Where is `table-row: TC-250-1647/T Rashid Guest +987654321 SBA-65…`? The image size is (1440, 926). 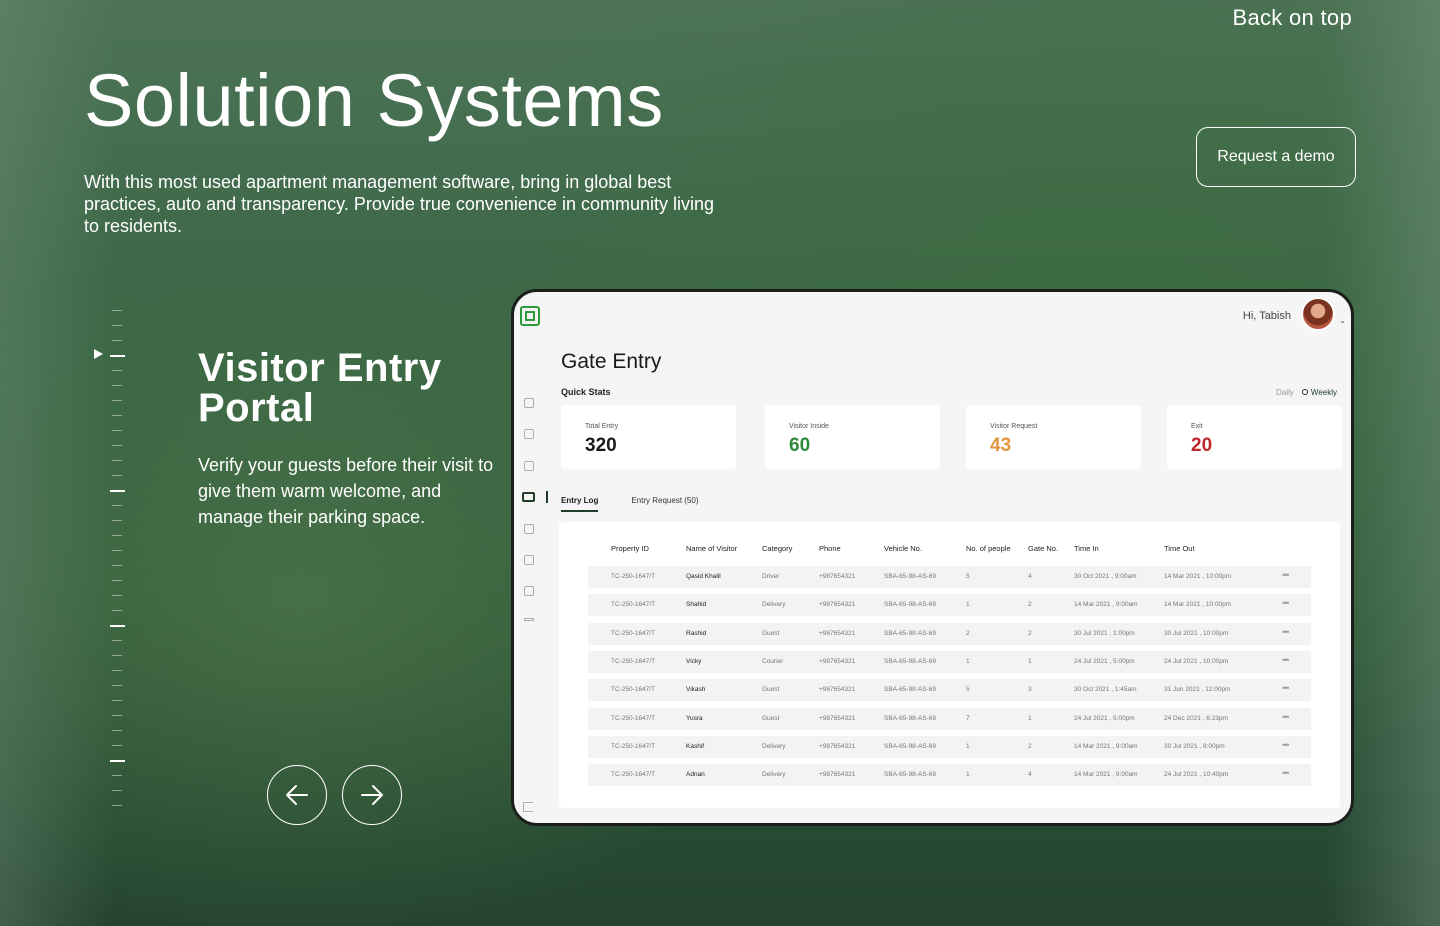
table-row: TC-250-1647/T Rashid Guest +987654321 SBA-65… is located at coordinates (949, 633).